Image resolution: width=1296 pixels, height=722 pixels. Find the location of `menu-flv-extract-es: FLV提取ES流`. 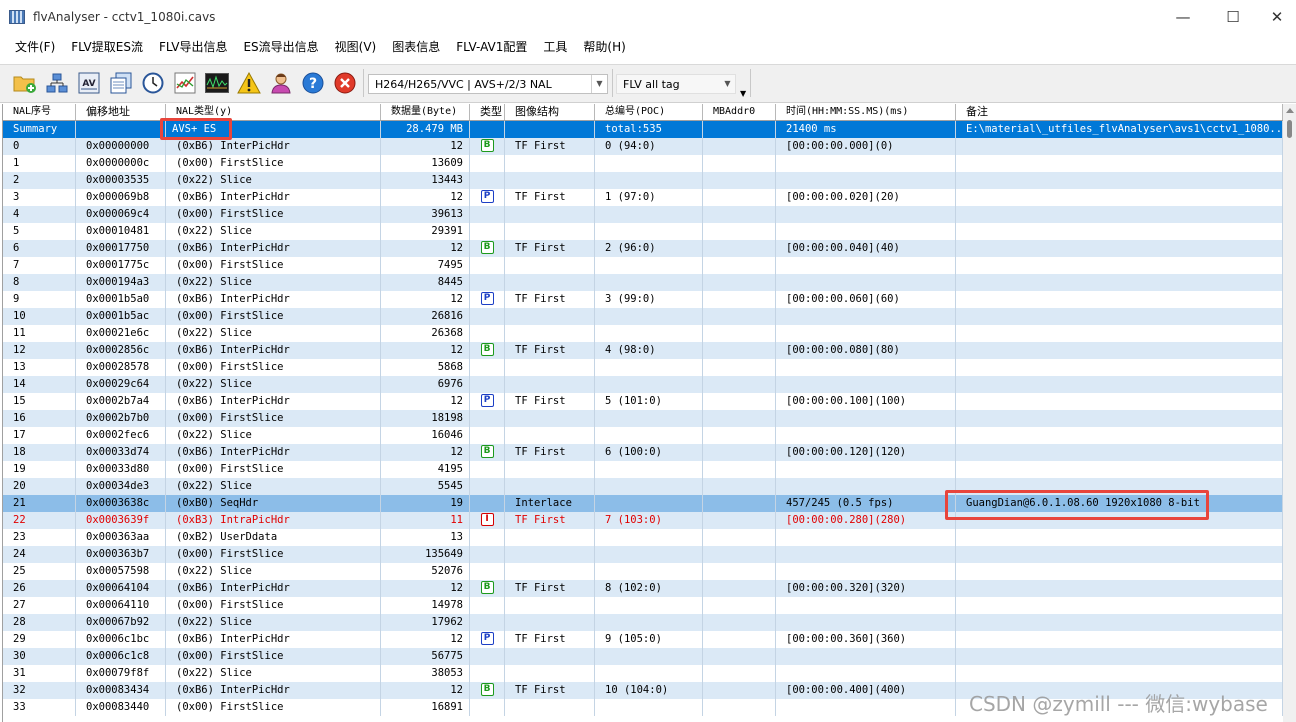

menu-flv-extract-es: FLV提取ES流 is located at coordinates (107, 46).